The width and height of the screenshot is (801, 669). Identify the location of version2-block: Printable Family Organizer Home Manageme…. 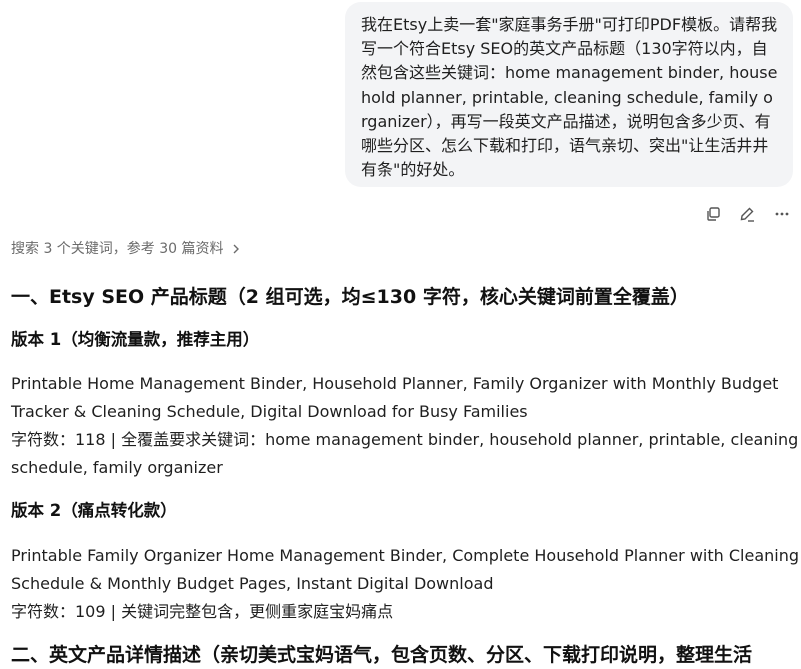
(406, 584).